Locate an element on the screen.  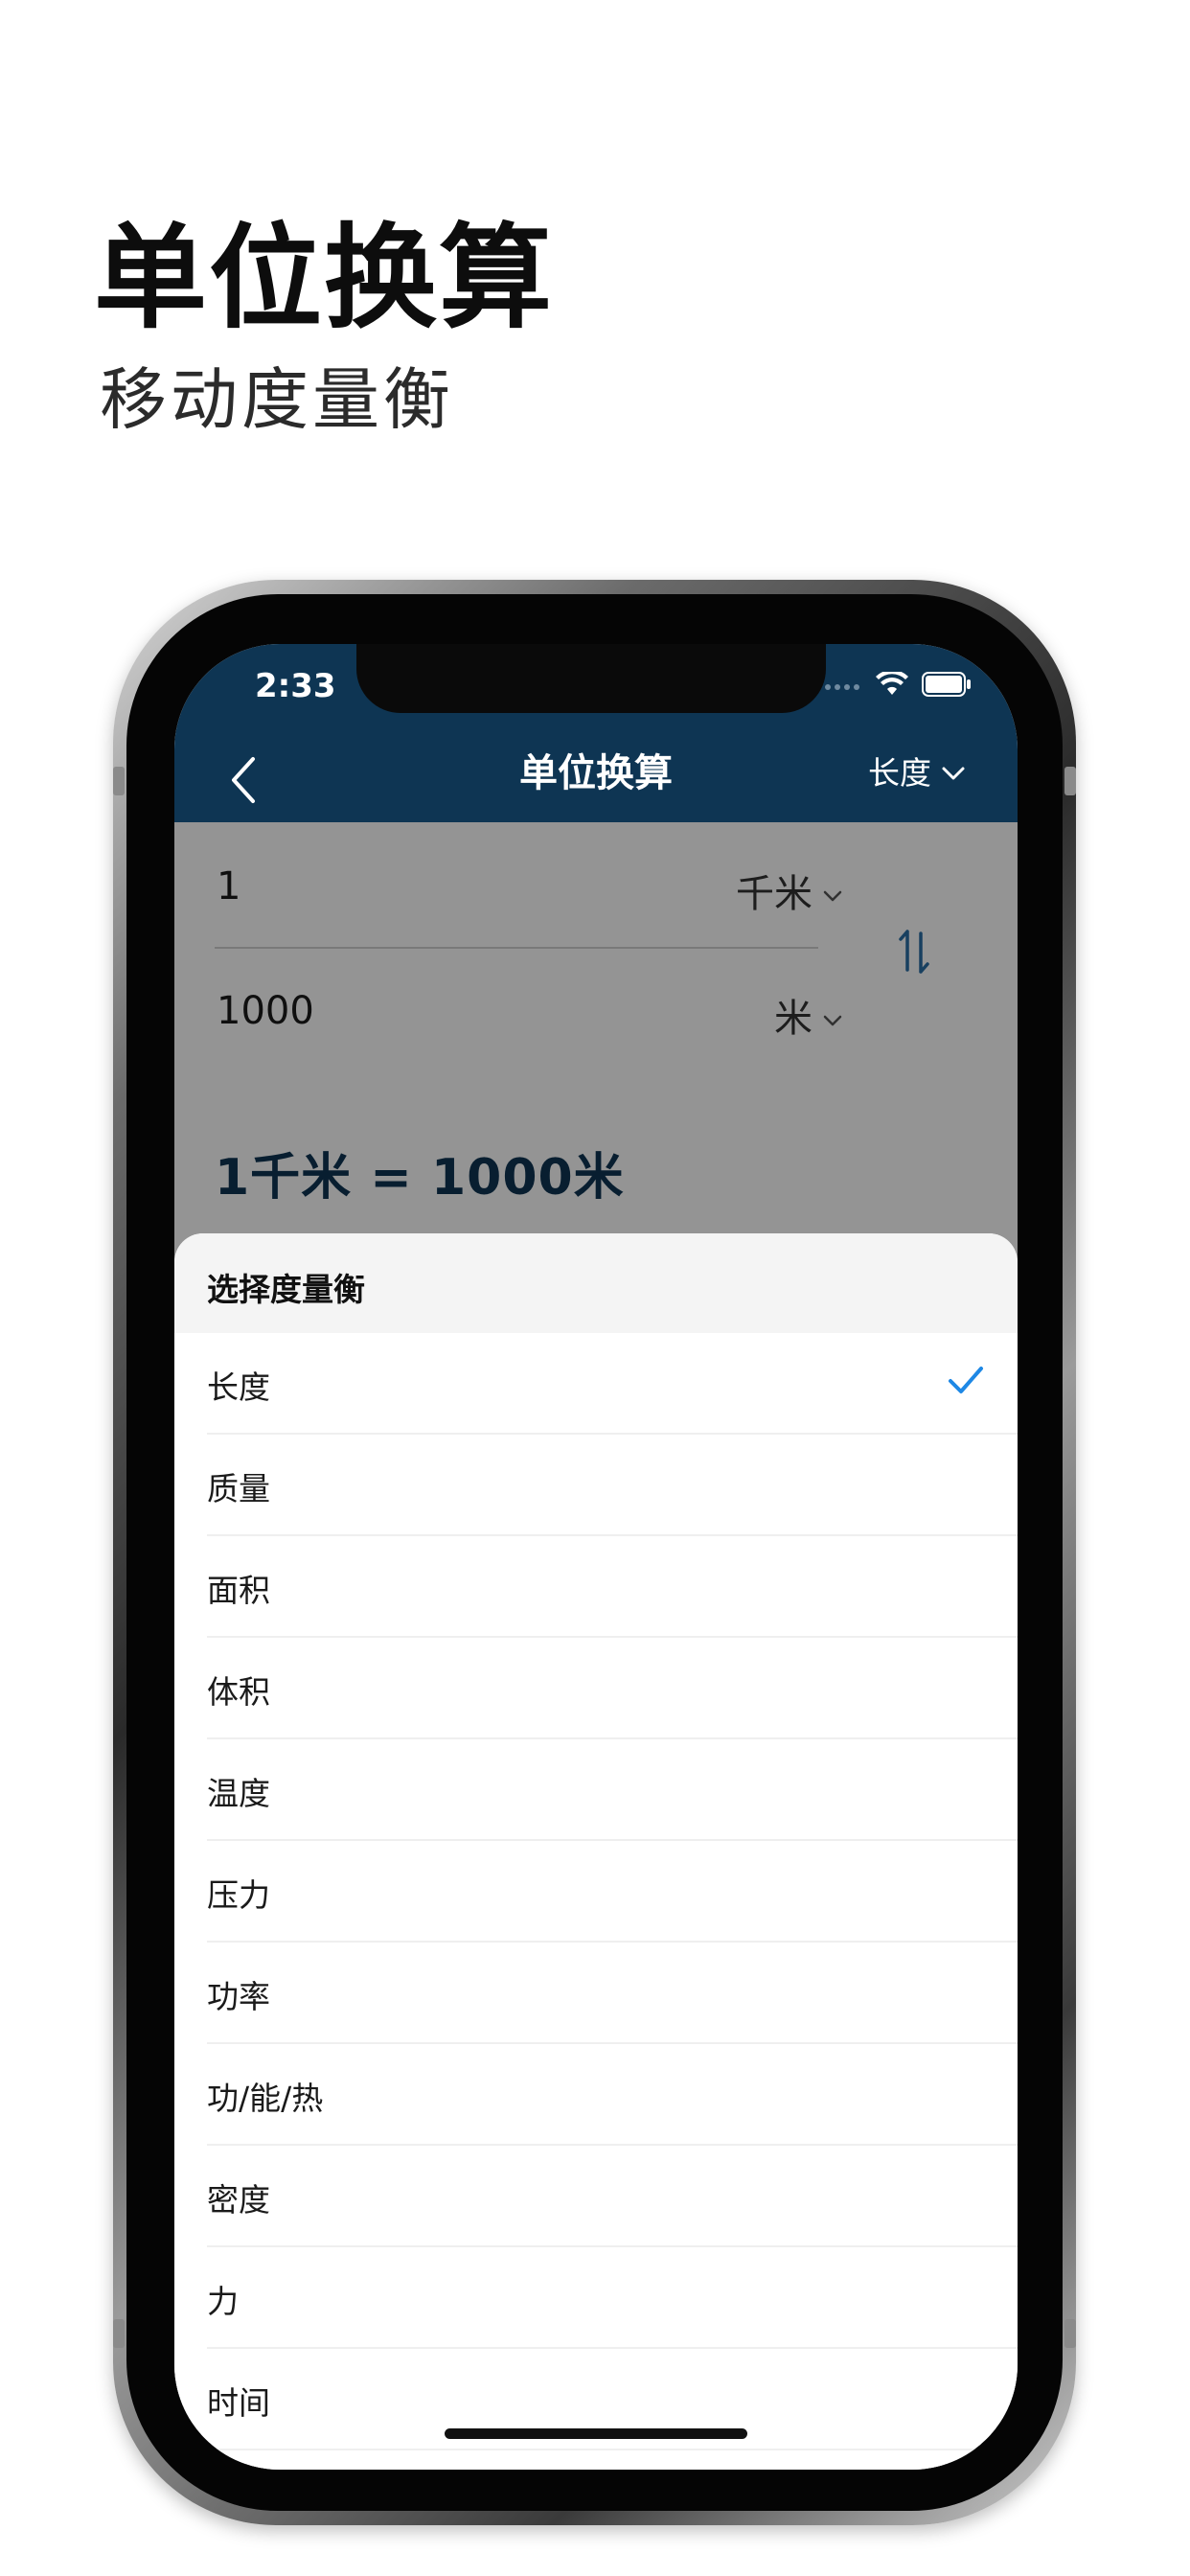
sheet-item-energy: 功/能/热 is located at coordinates (596, 2095).